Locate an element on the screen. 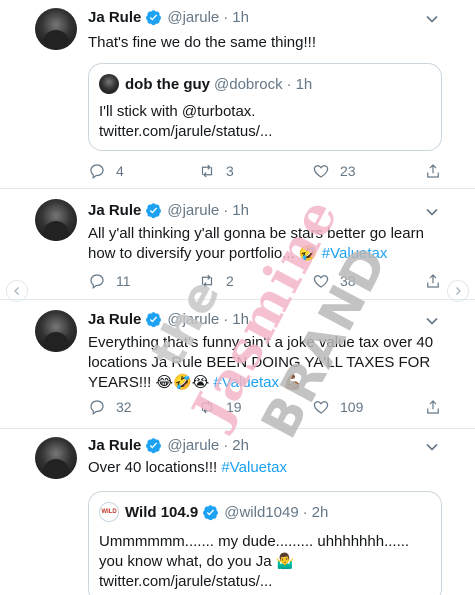 This screenshot has width=475, height=595. retweet-count: 3 is located at coordinates (230, 171).